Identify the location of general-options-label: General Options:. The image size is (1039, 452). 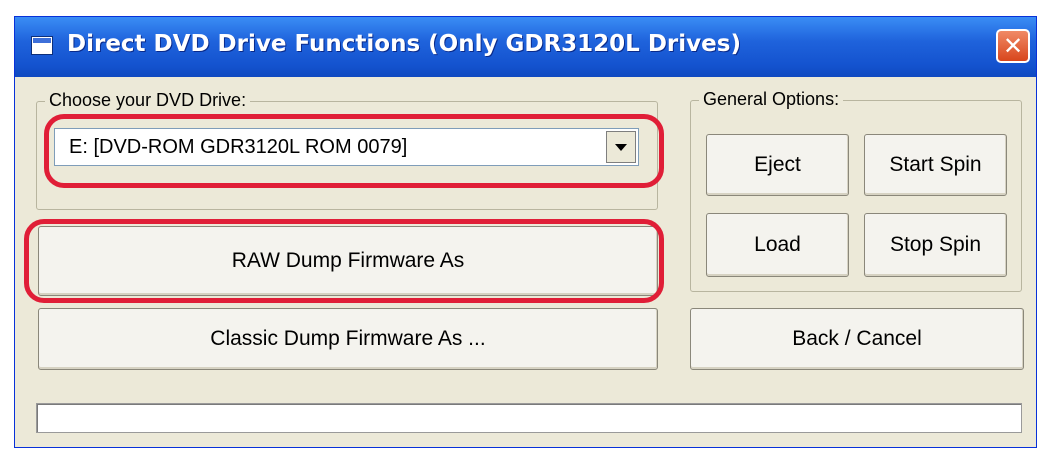
(771, 99).